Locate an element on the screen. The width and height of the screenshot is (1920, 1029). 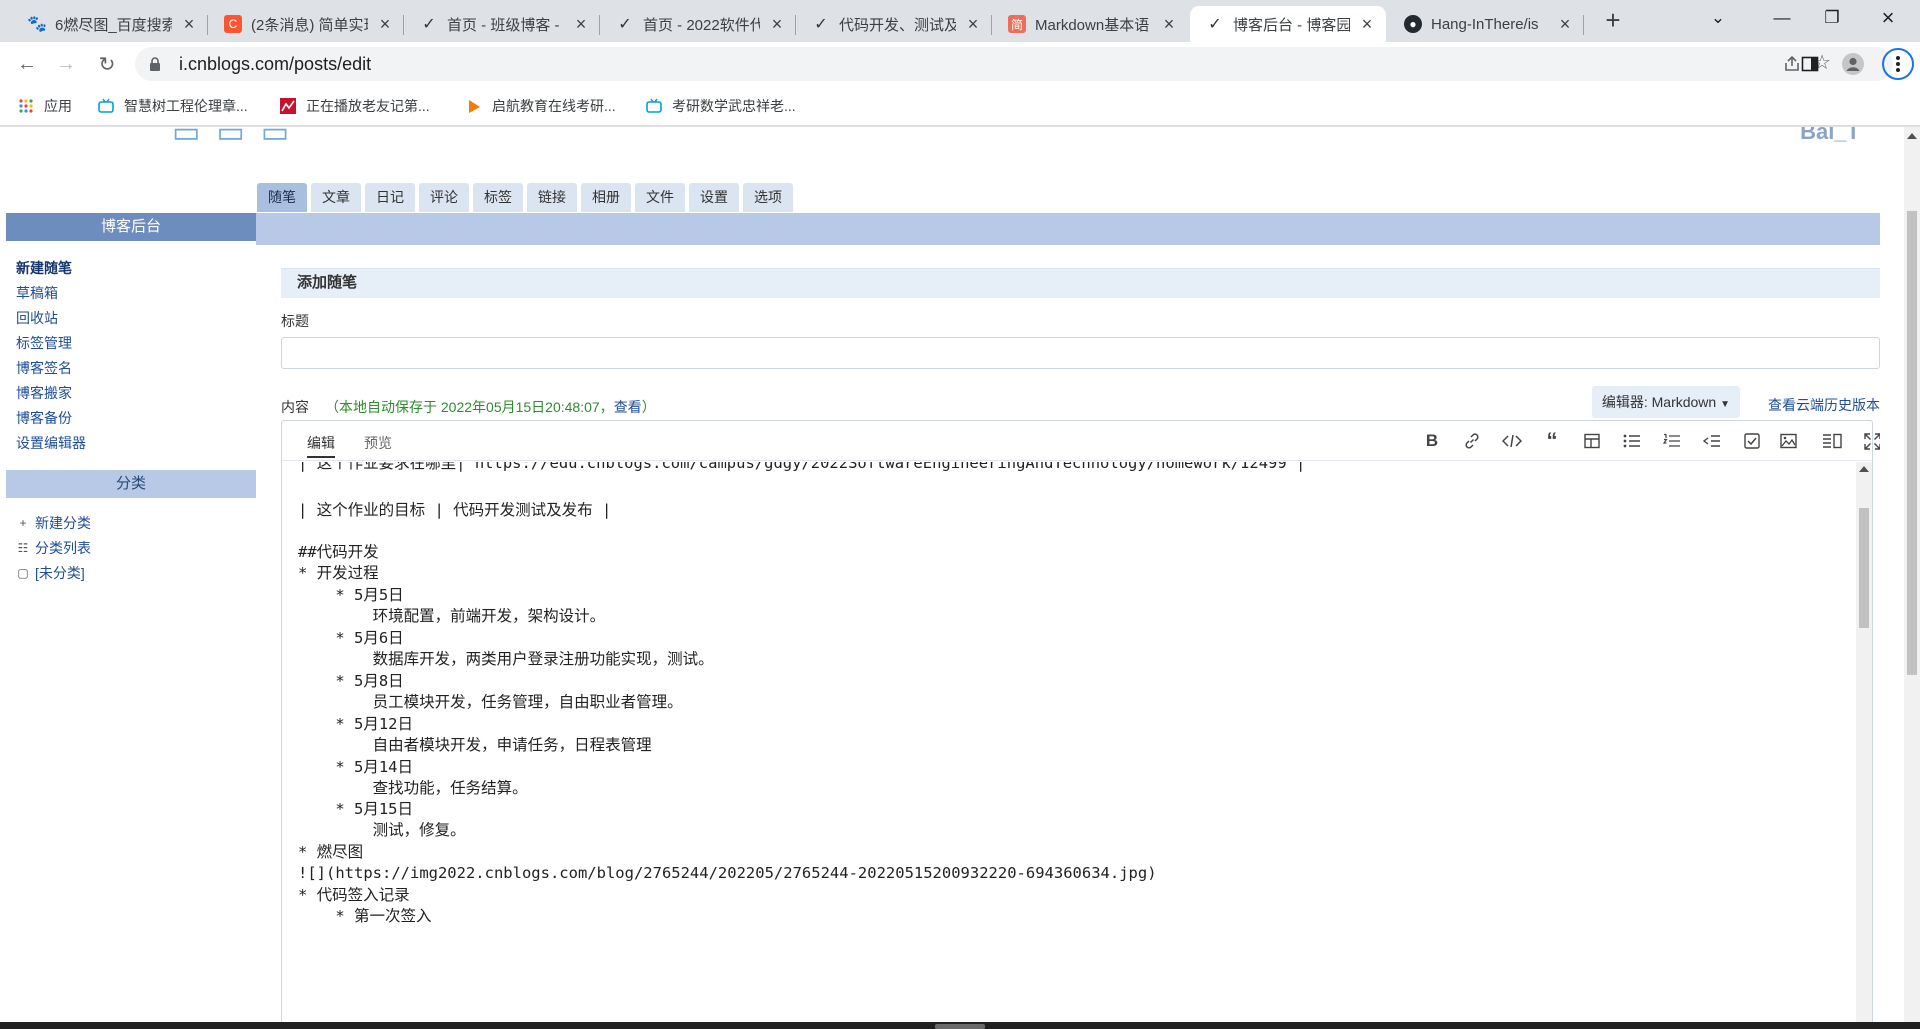
menu-kebab-icon is located at coordinates (1898, 64).